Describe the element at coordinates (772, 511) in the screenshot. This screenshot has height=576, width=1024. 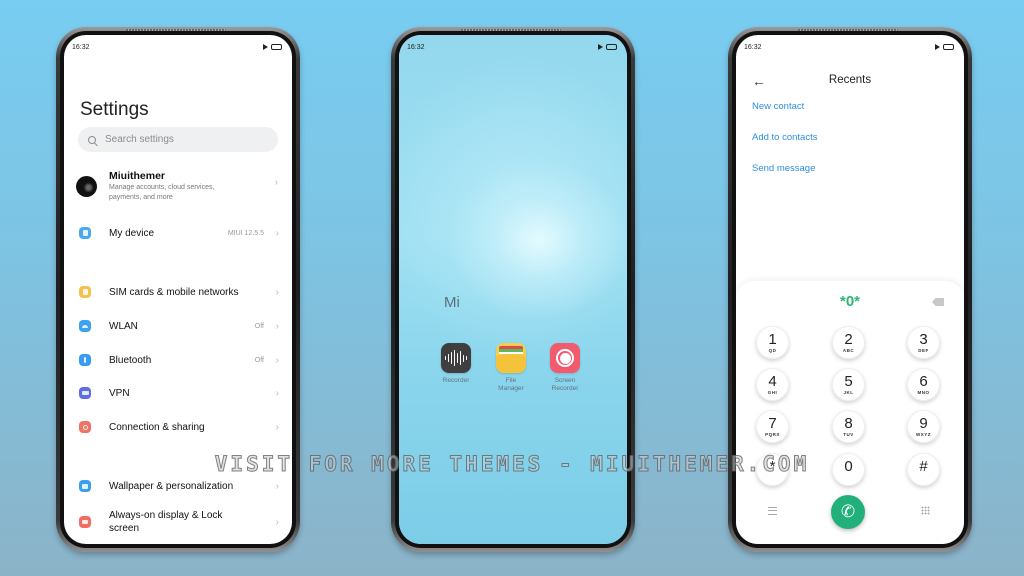
I see `menu-icon` at that location.